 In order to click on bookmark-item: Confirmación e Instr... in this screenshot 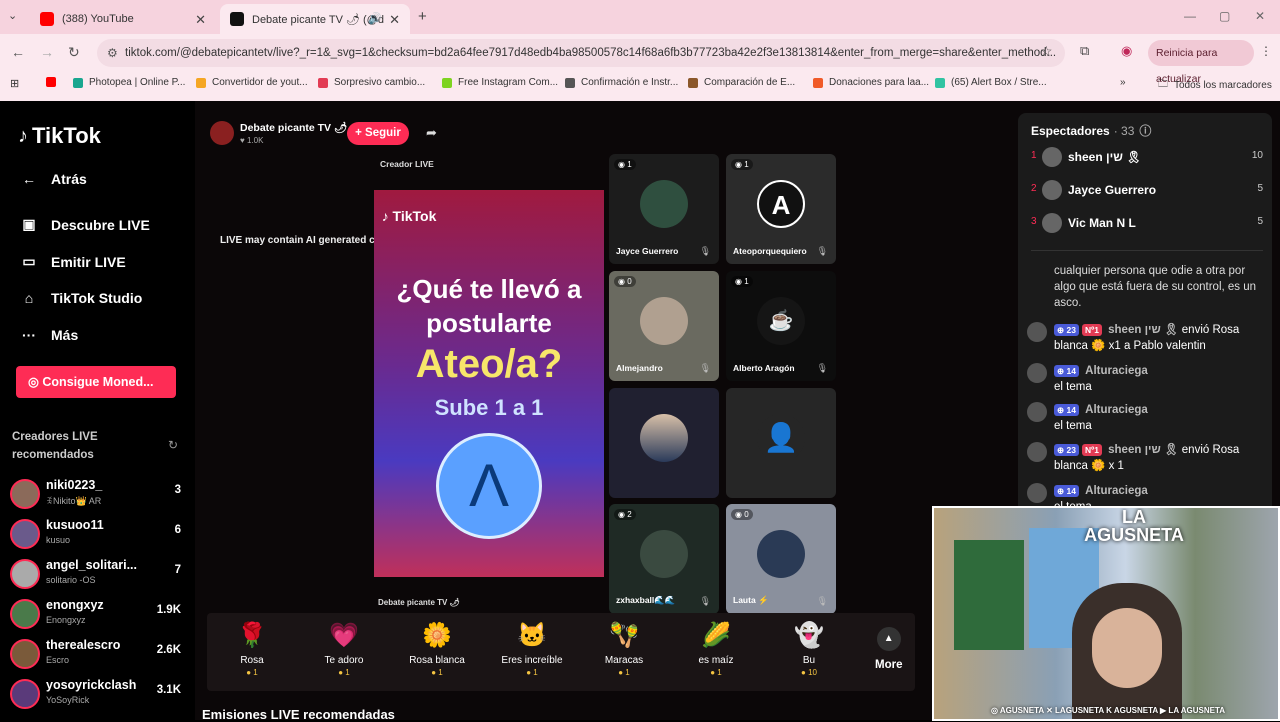, I will do `click(621, 82)`.